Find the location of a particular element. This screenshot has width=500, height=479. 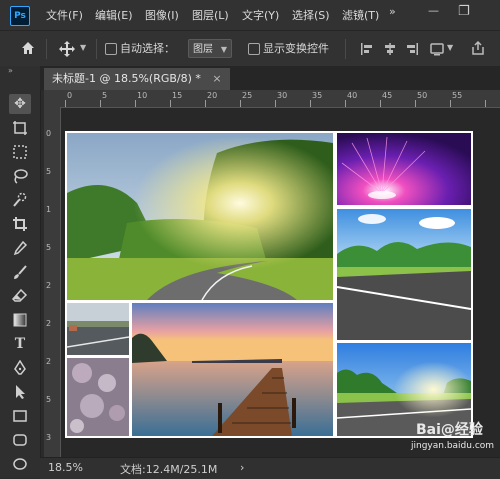

ellipse-tool-icon is located at coordinates (20, 464).